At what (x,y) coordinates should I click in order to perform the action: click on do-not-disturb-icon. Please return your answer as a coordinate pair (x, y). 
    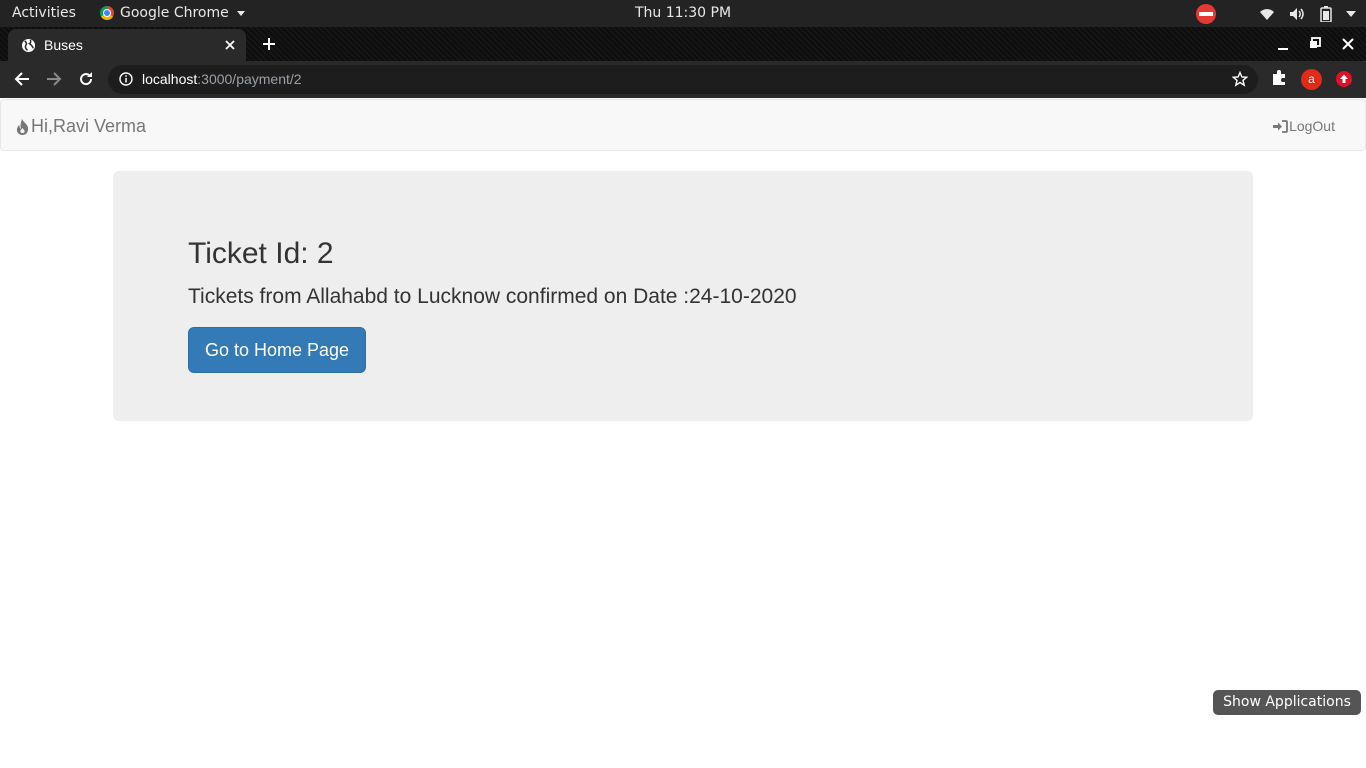
    Looking at the image, I should click on (1206, 13).